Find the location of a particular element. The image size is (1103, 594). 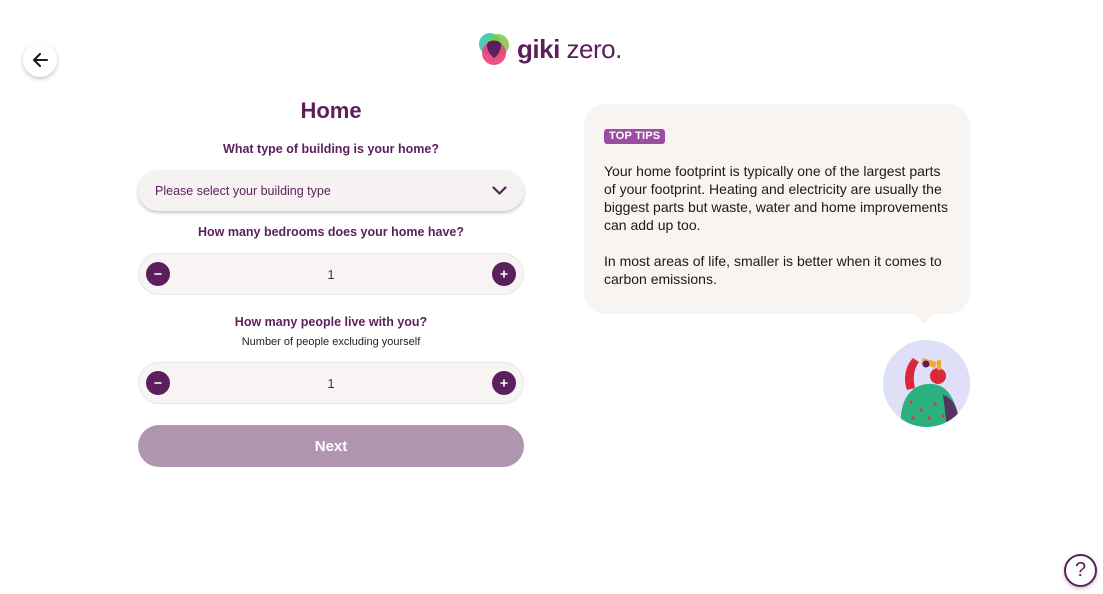

bedrooms-decrement-button is located at coordinates (158, 274).